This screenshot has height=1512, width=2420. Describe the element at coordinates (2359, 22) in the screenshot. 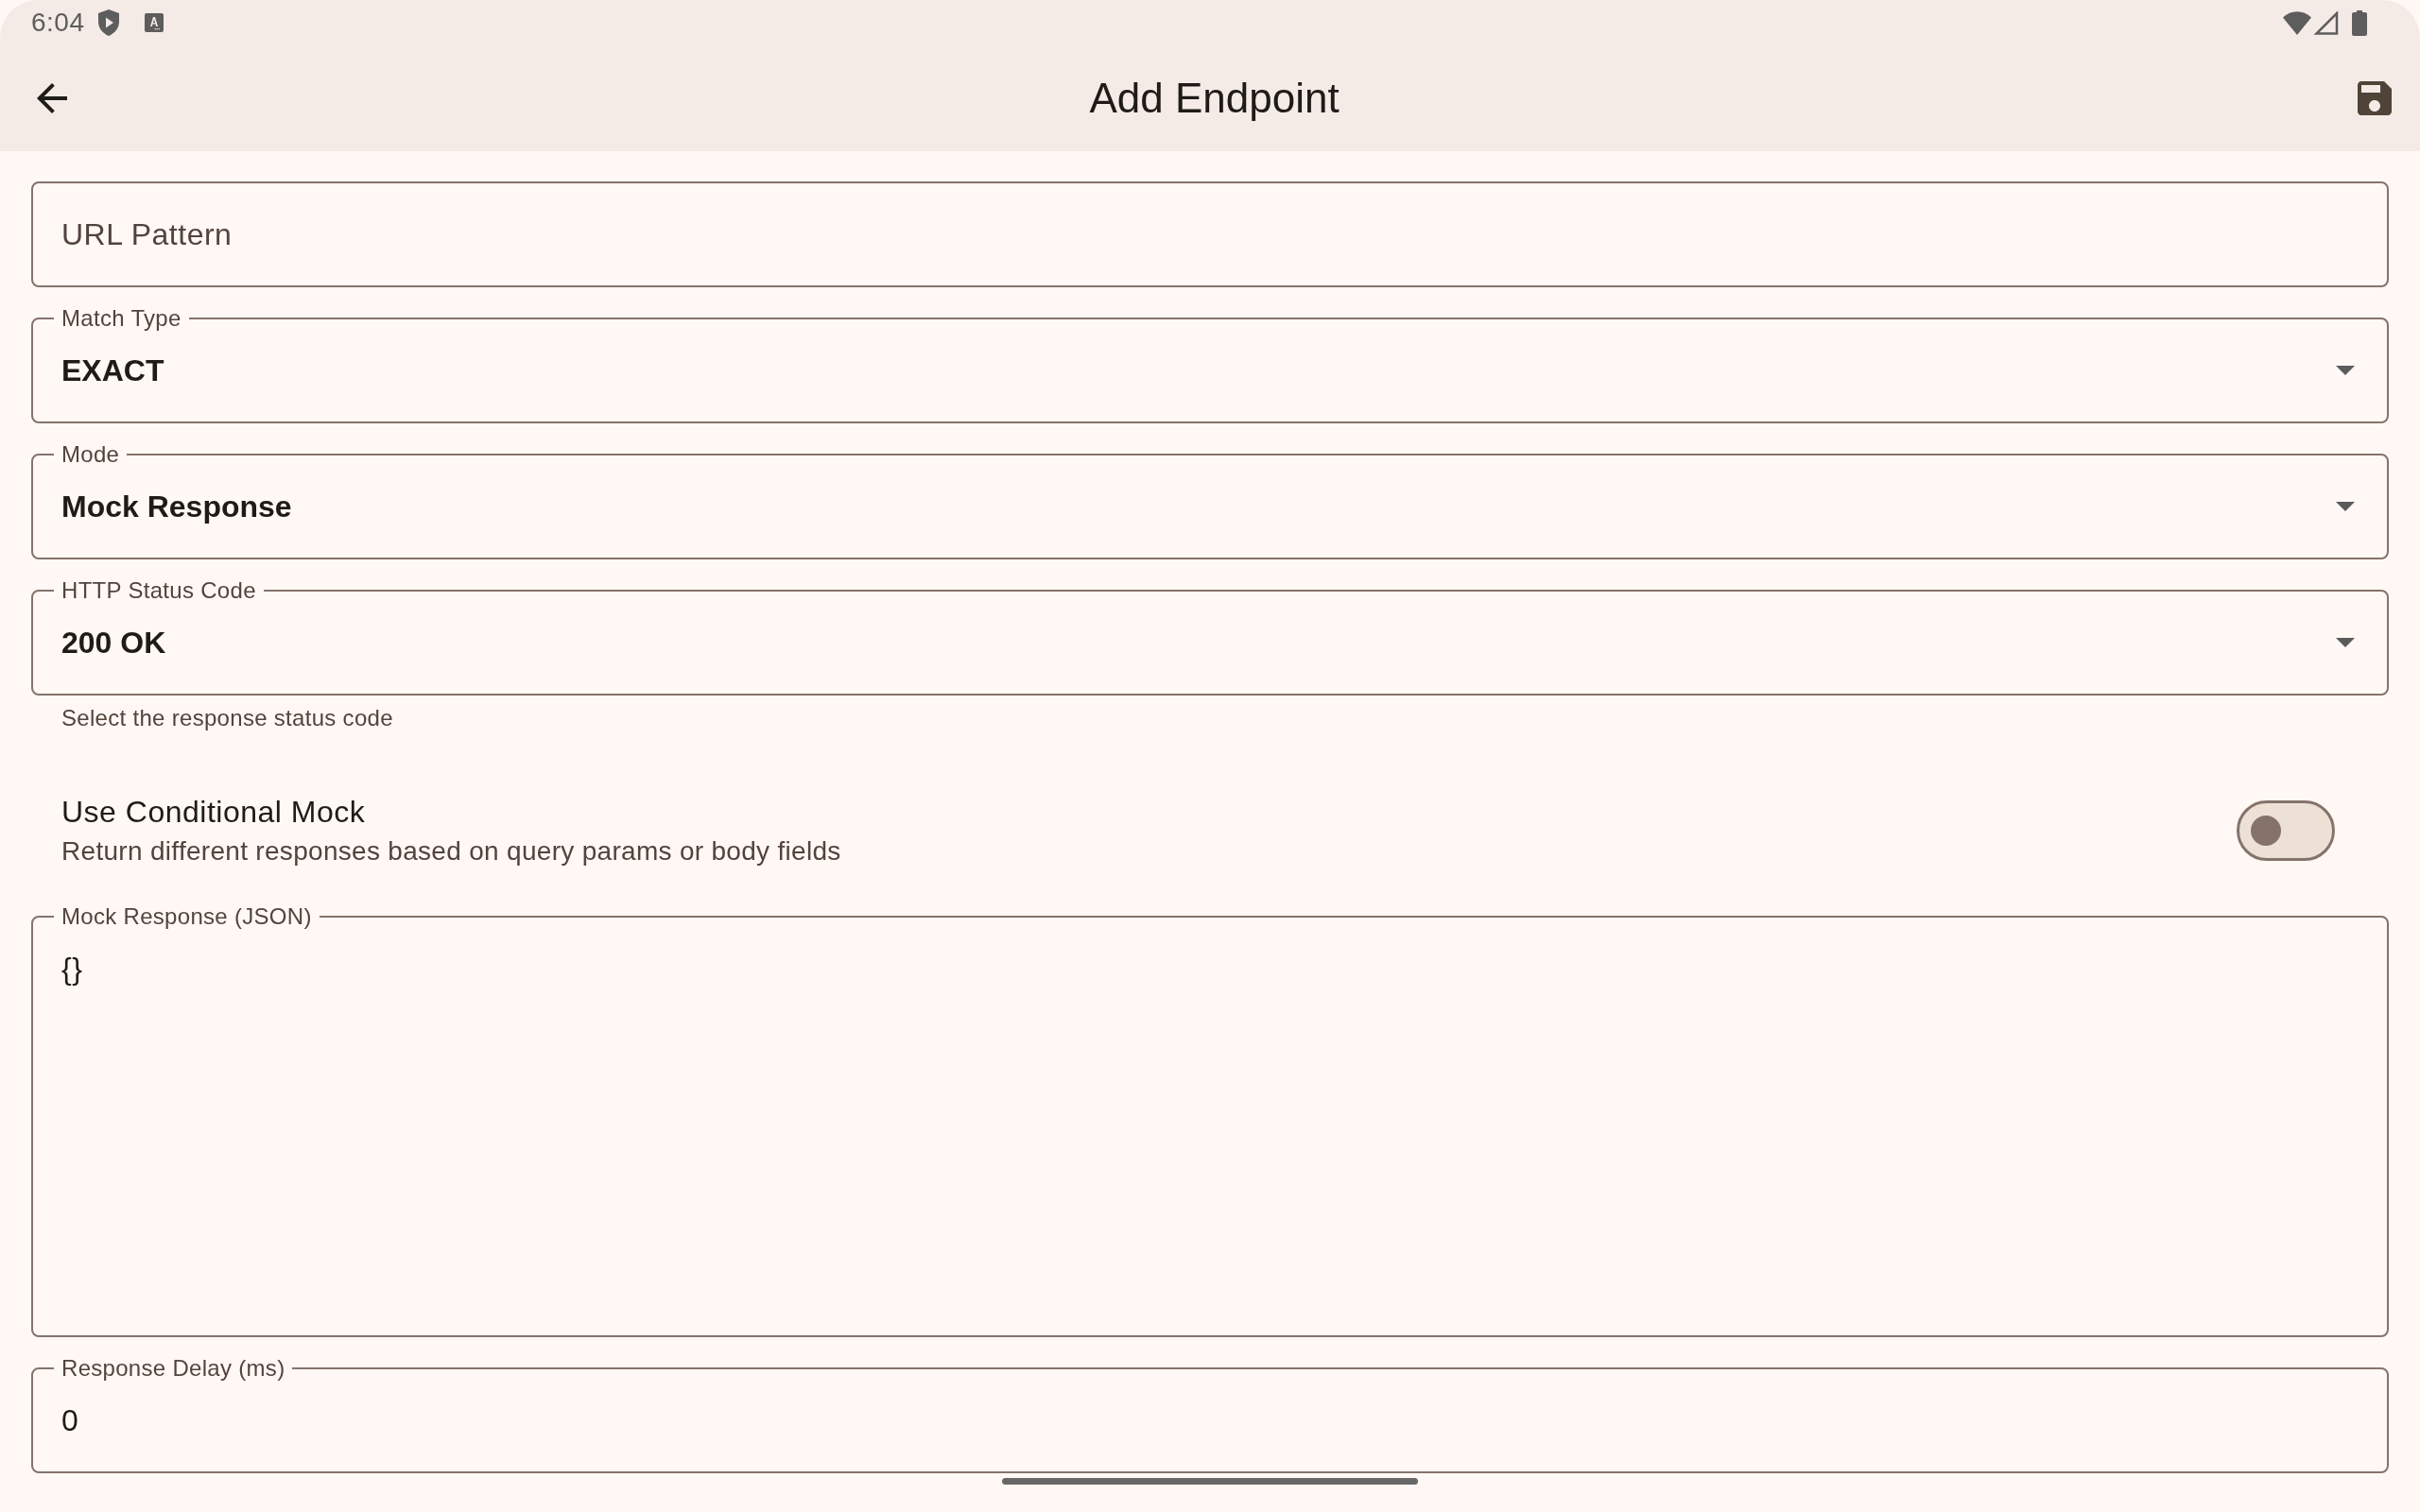

I see `battery-icon` at that location.